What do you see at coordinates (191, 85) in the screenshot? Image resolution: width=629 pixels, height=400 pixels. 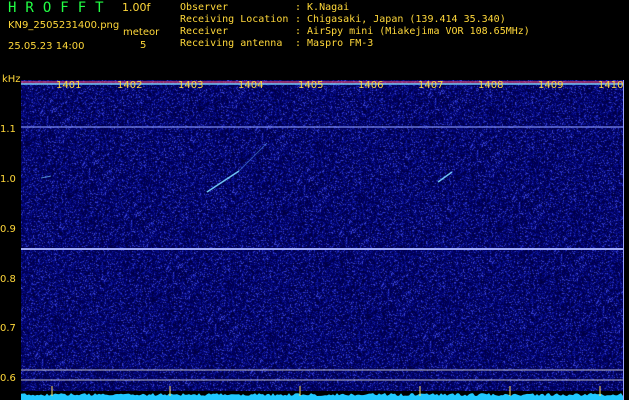 I see `x-tick-label: 1403` at bounding box center [191, 85].